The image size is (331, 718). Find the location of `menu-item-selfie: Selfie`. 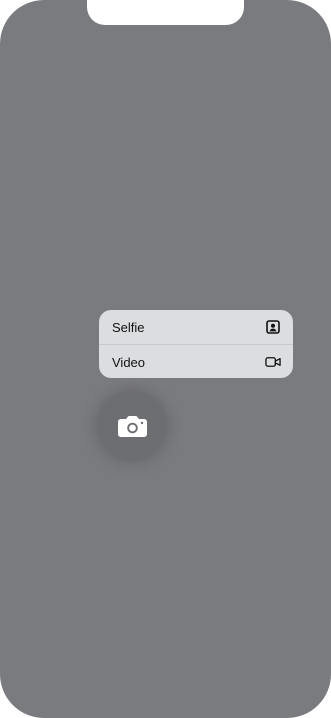

menu-item-selfie: Selfie is located at coordinates (196, 327).